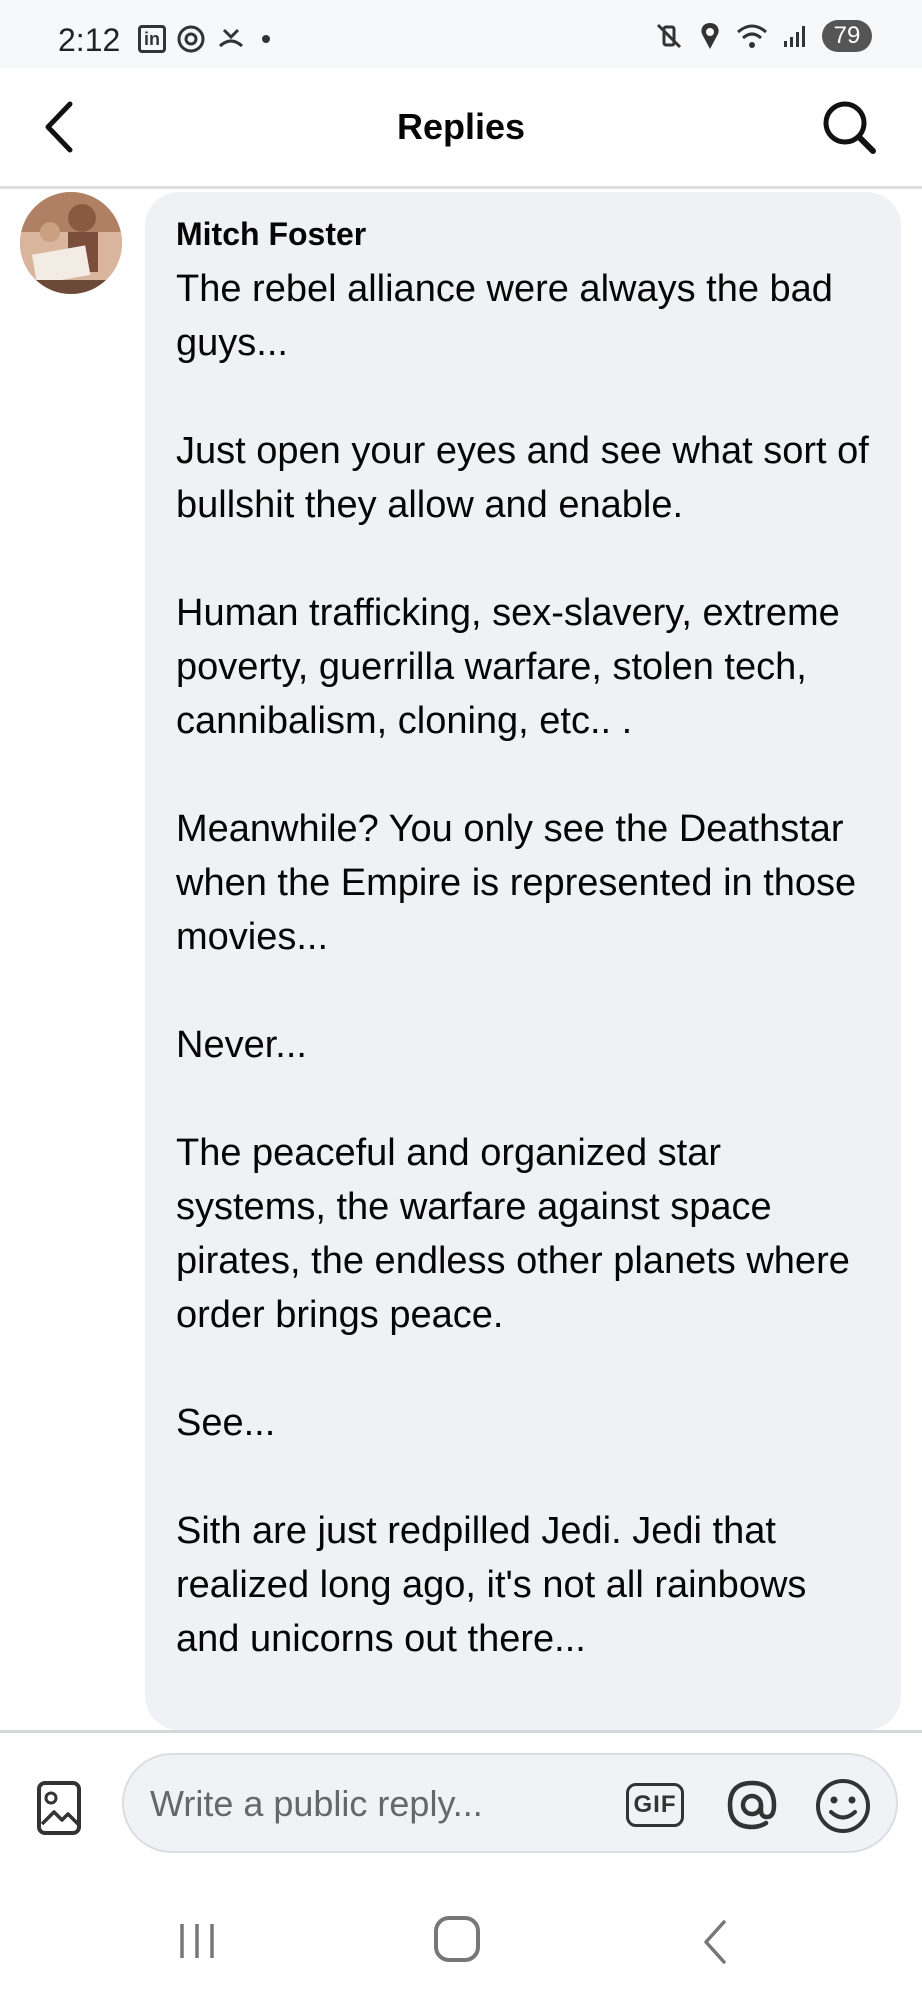 The width and height of the screenshot is (922, 2000). Describe the element at coordinates (523, 234) in the screenshot. I see `comment-author: Mitch Foster` at that location.